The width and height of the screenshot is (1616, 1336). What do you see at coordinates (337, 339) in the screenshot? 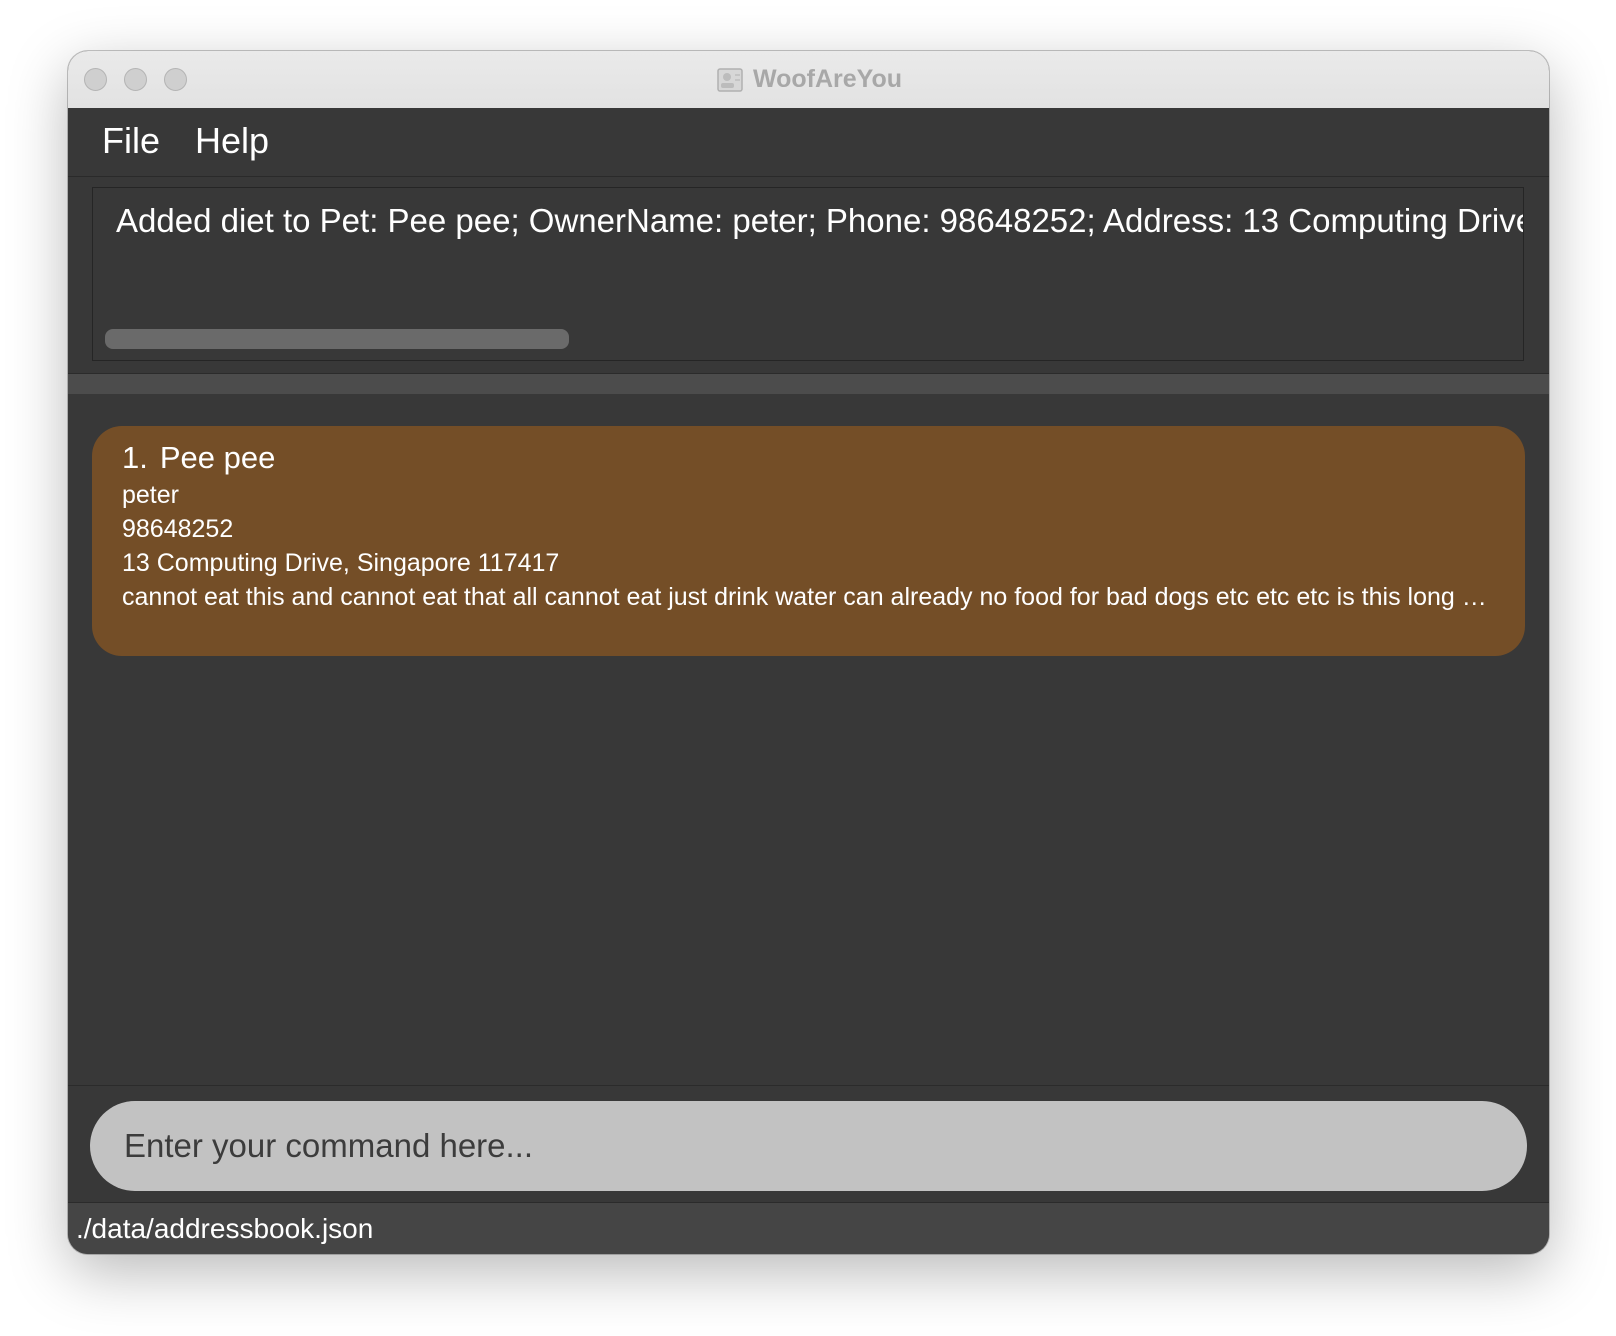
I see `horizontal-scrollbar-thumb` at bounding box center [337, 339].